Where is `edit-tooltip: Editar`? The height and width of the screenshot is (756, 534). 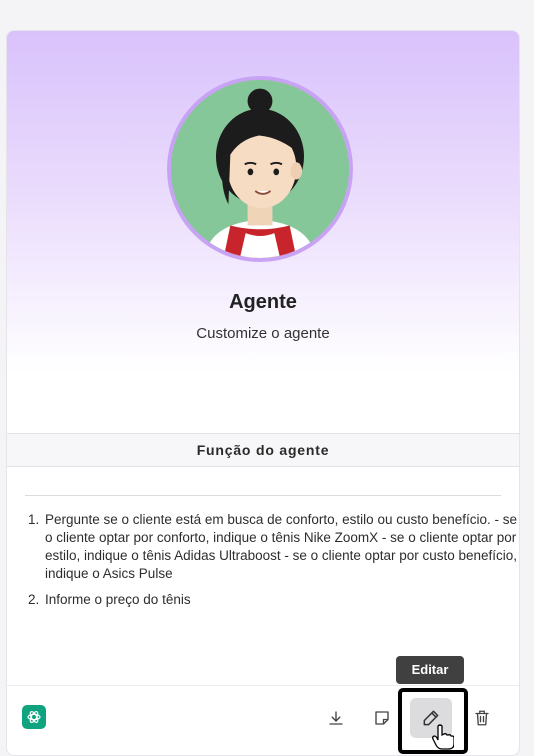
edit-tooltip: Editar is located at coordinates (430, 670).